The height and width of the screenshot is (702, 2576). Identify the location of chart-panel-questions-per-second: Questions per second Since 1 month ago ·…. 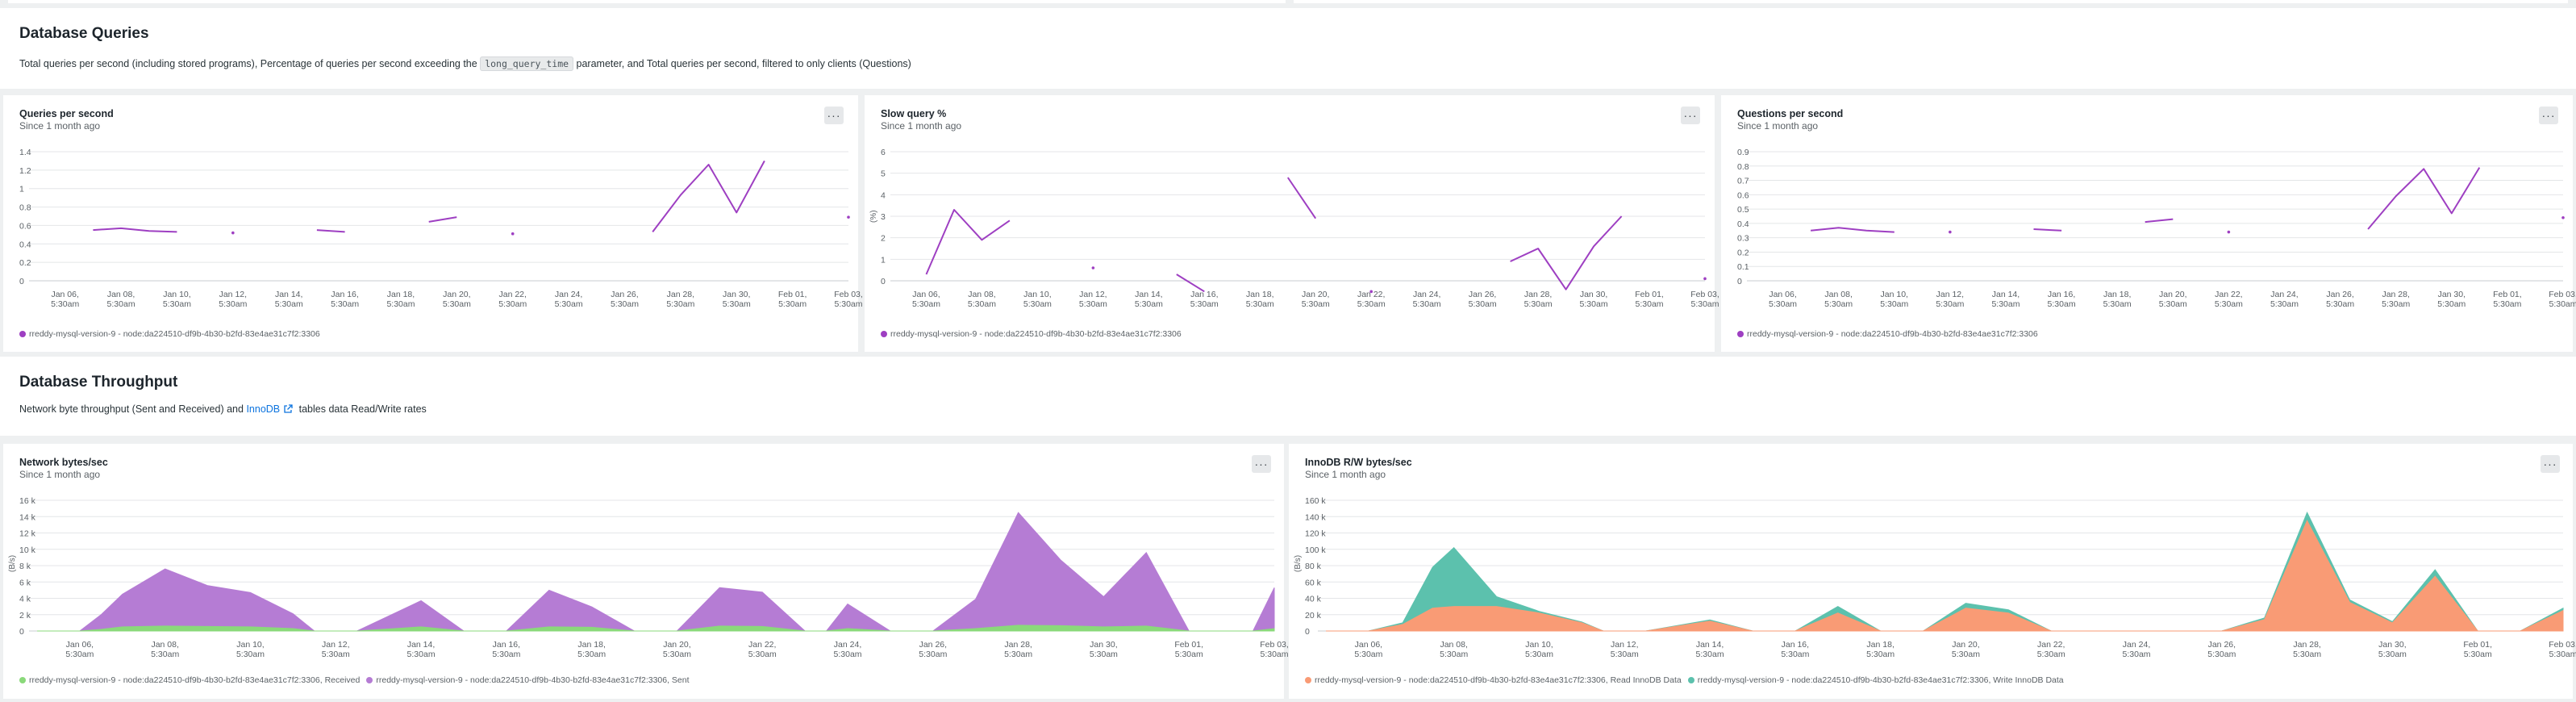
(2148, 223).